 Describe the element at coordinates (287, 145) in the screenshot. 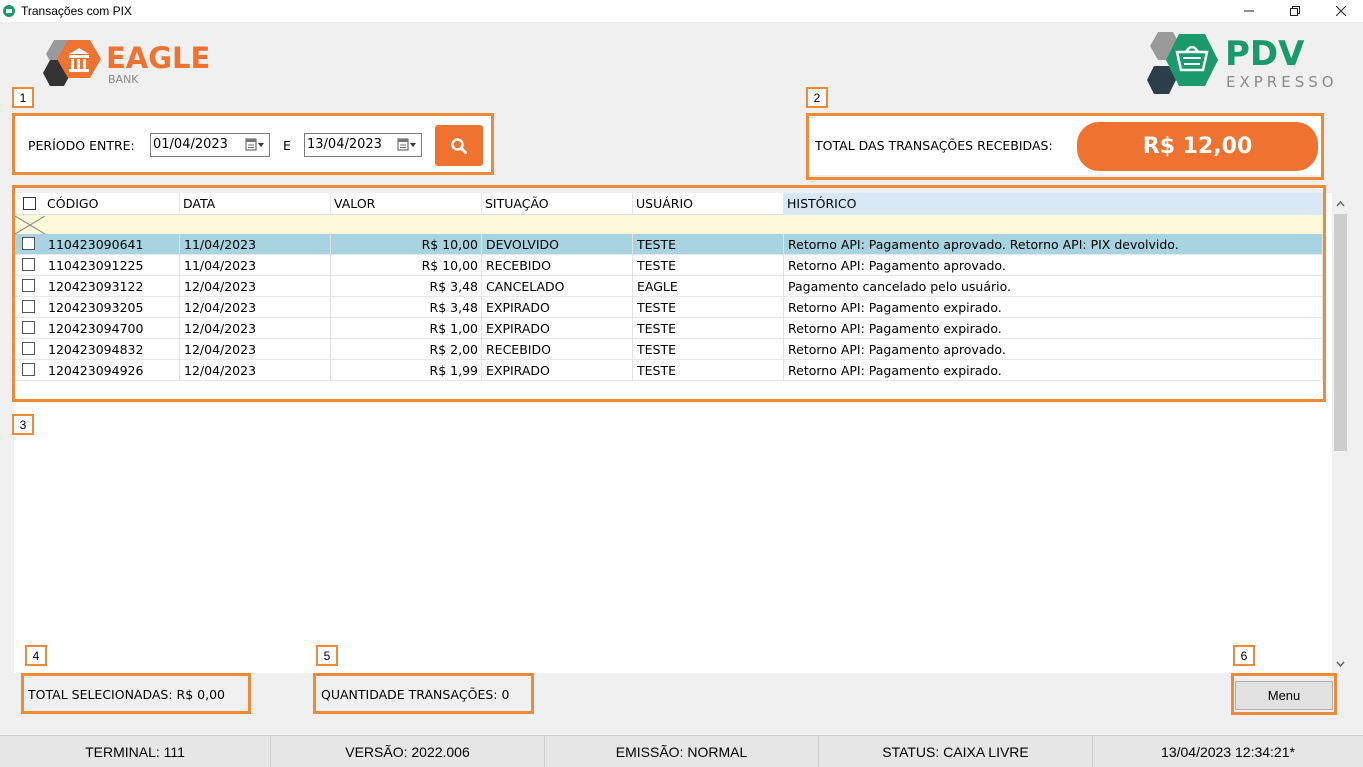

I see `and-label: E` at that location.